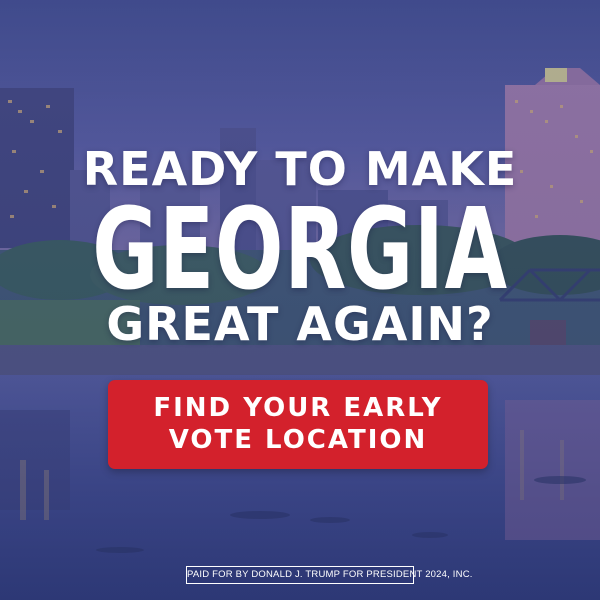 Image resolution: width=600 pixels, height=600 pixels. I want to click on find-early-vote-location-button: FIND YOUR EARLY VOTE LOCATION, so click(298, 424).